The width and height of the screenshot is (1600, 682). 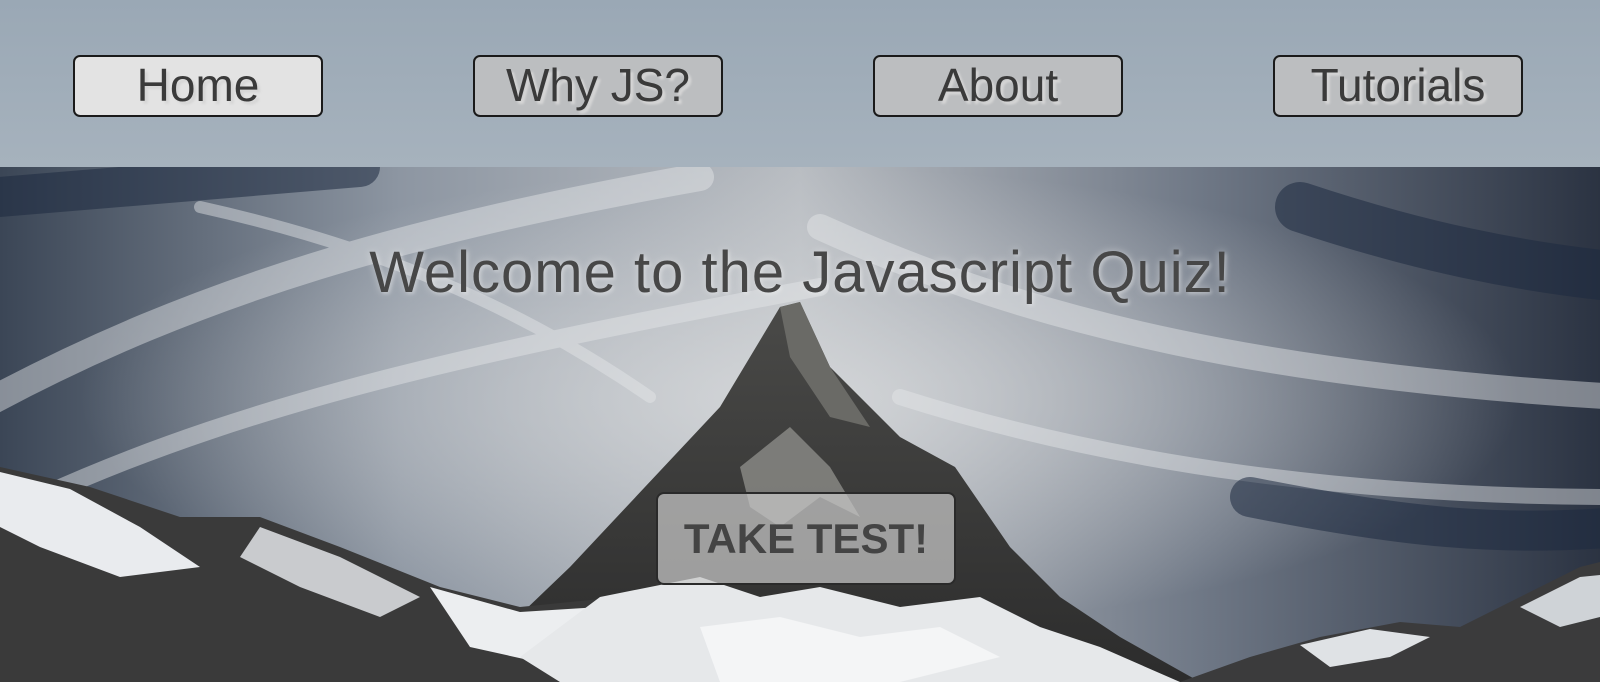 What do you see at coordinates (800, 272) in the screenshot?
I see `hero-title: Welcome to the Javascript Quiz!` at bounding box center [800, 272].